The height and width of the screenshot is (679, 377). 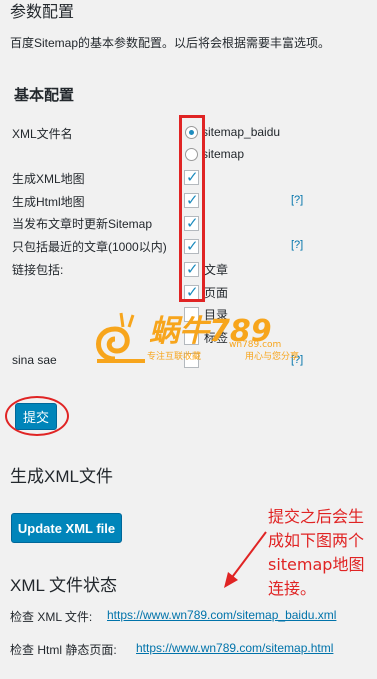 I want to click on watermark-slogan-right: 用心与您分享, so click(x=272, y=356).